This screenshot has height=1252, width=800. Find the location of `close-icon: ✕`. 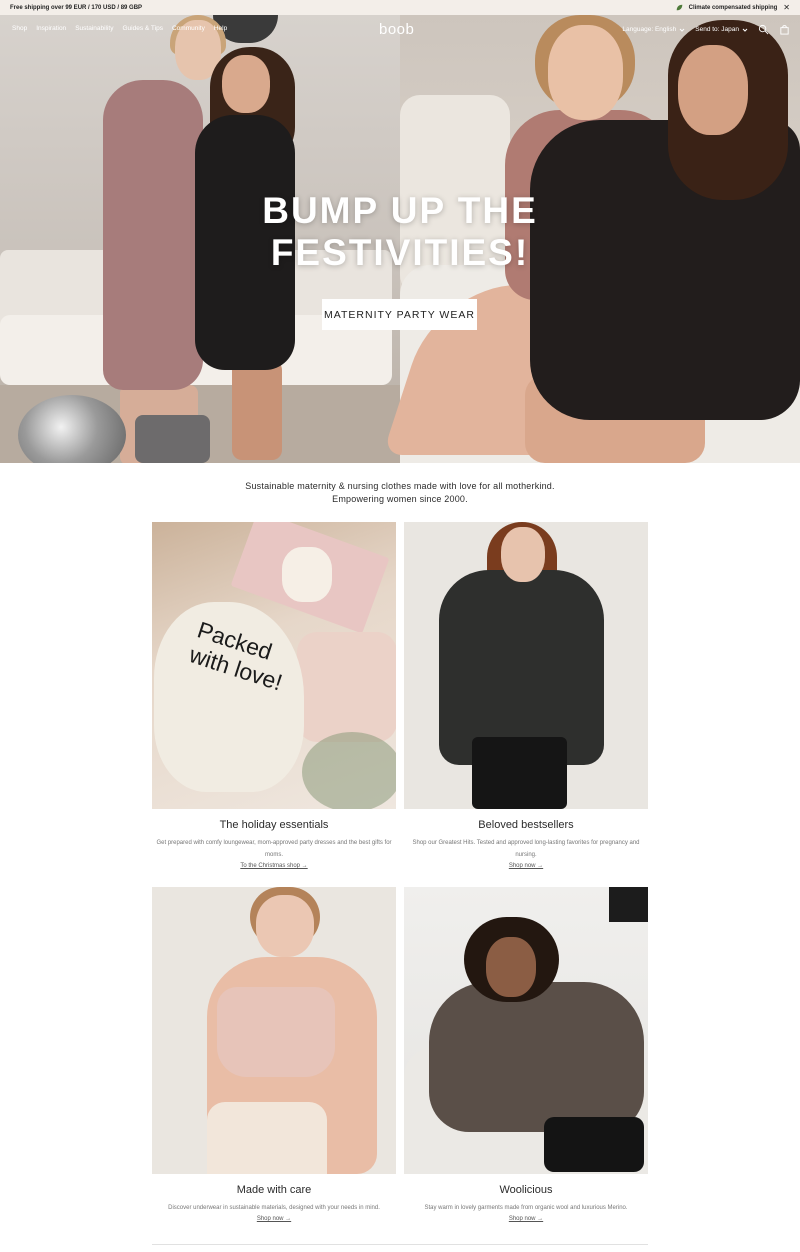

close-icon: ✕ is located at coordinates (786, 7).